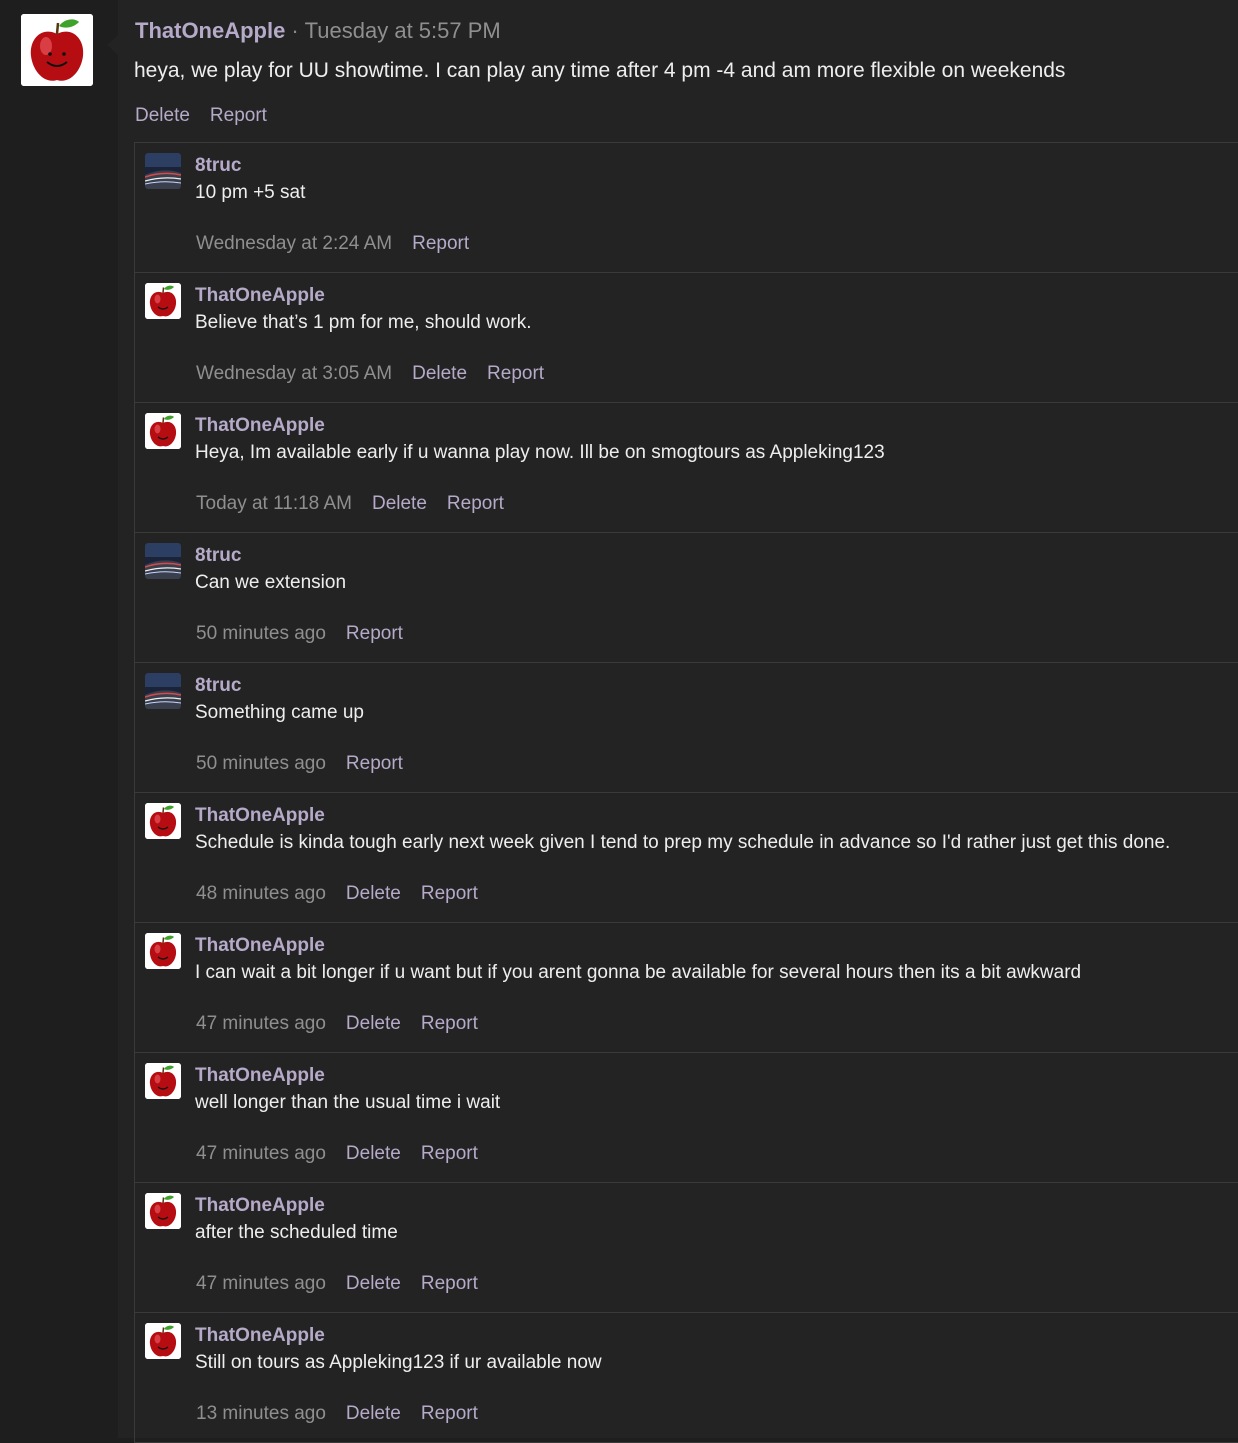 The height and width of the screenshot is (1443, 1238). I want to click on comment-text: after the scheduled time, so click(296, 1232).